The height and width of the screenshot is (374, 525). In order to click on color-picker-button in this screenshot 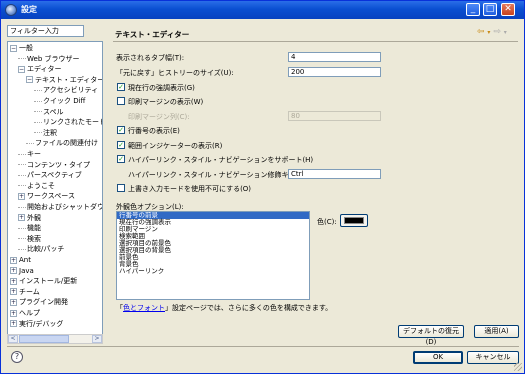, I will do `click(354, 220)`.